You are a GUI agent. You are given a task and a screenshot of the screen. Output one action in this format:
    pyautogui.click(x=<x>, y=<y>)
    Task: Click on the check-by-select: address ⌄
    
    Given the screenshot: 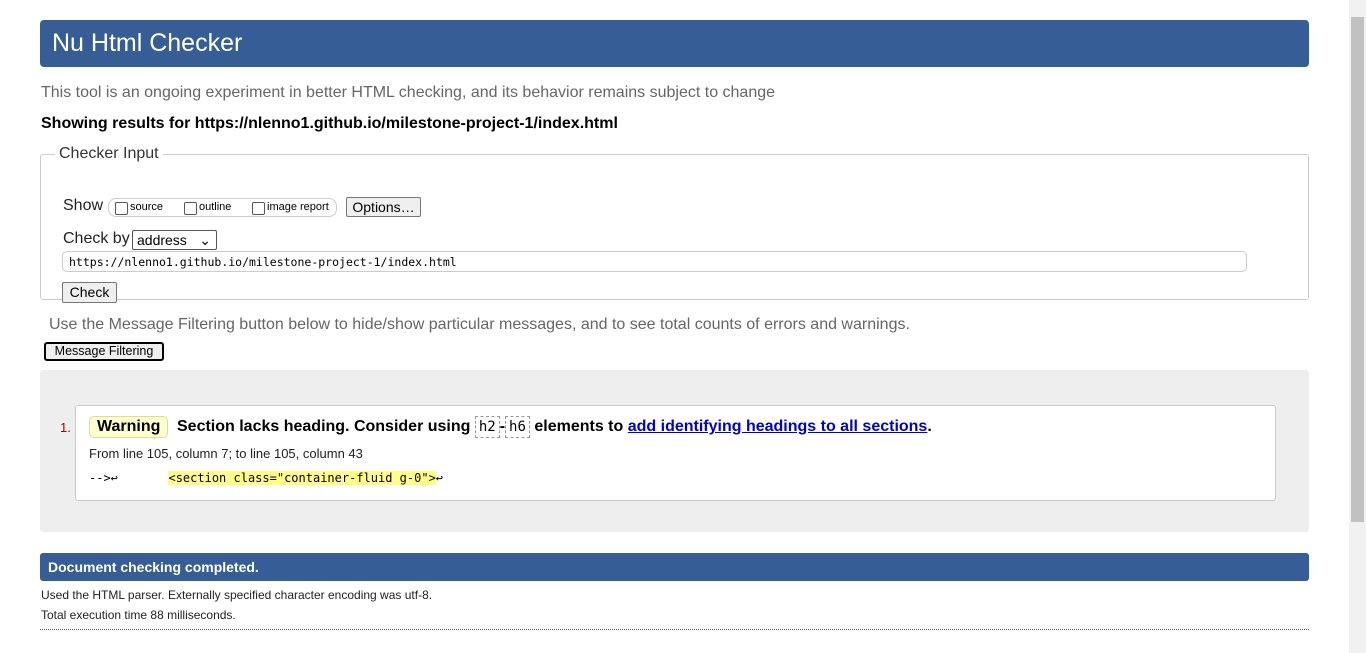 What is the action you would take?
    pyautogui.click(x=174, y=240)
    